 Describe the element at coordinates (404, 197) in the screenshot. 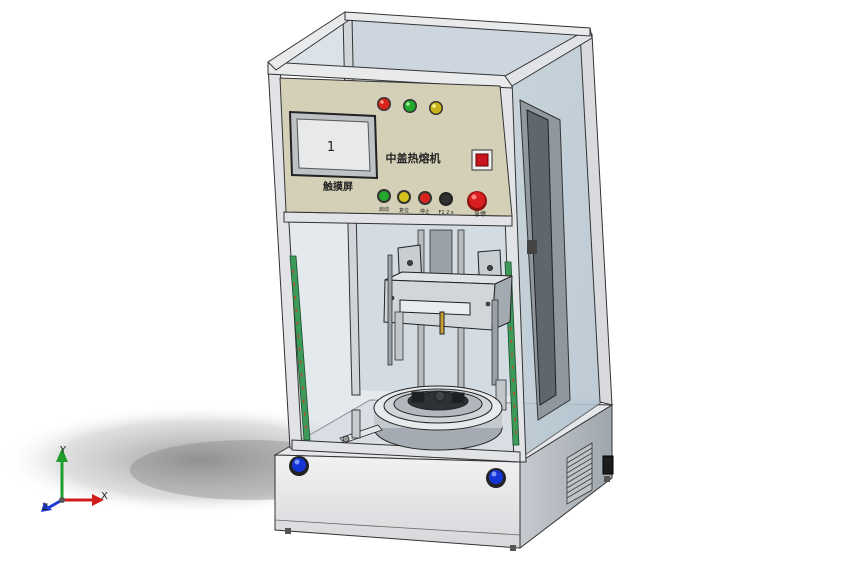

I see `control-button-reset` at that location.